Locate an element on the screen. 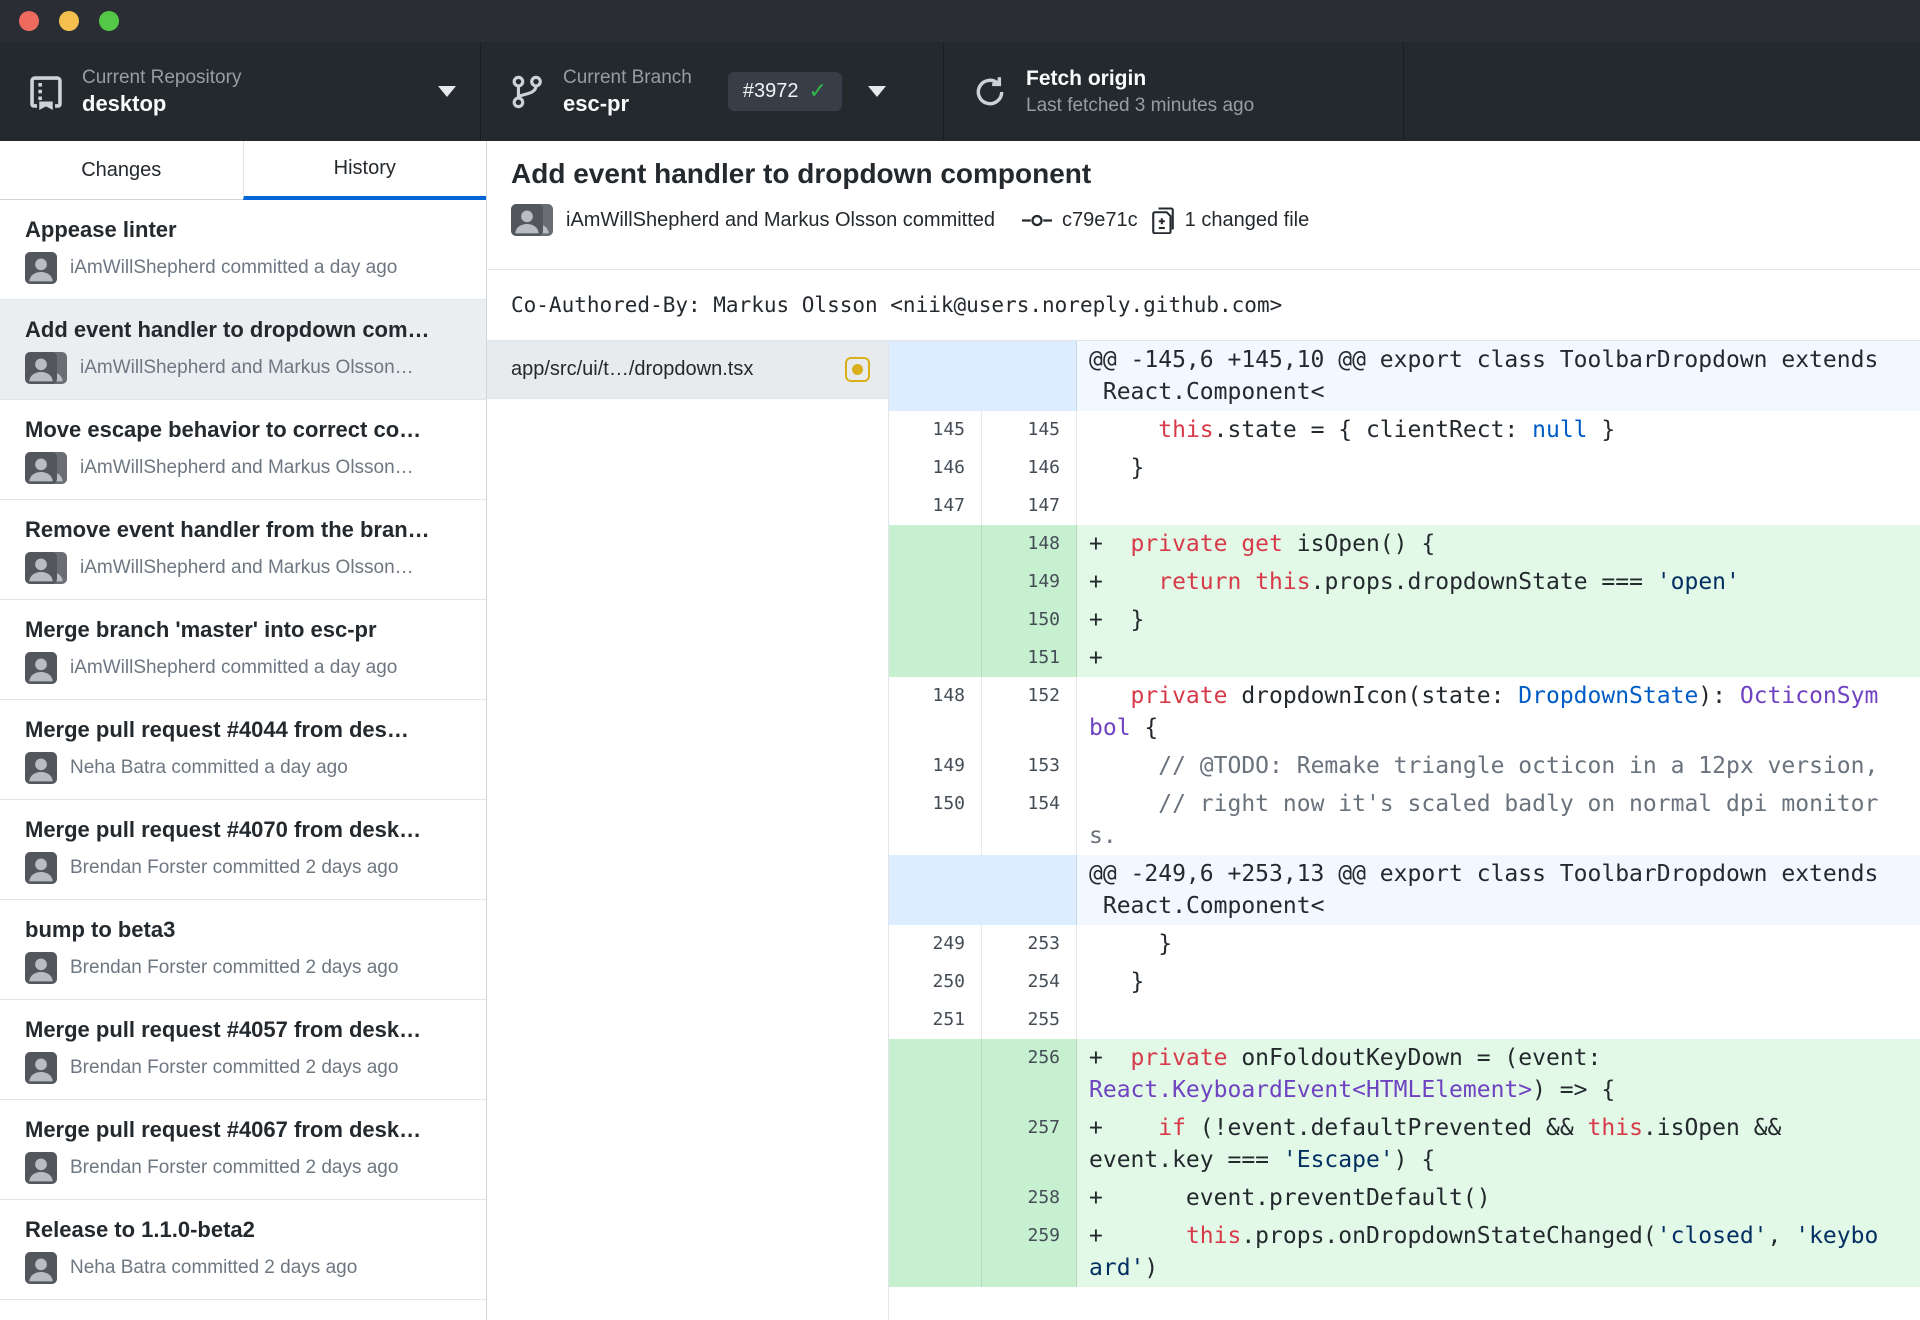 This screenshot has height=1320, width=1920. tab-history: History is located at coordinates (364, 170).